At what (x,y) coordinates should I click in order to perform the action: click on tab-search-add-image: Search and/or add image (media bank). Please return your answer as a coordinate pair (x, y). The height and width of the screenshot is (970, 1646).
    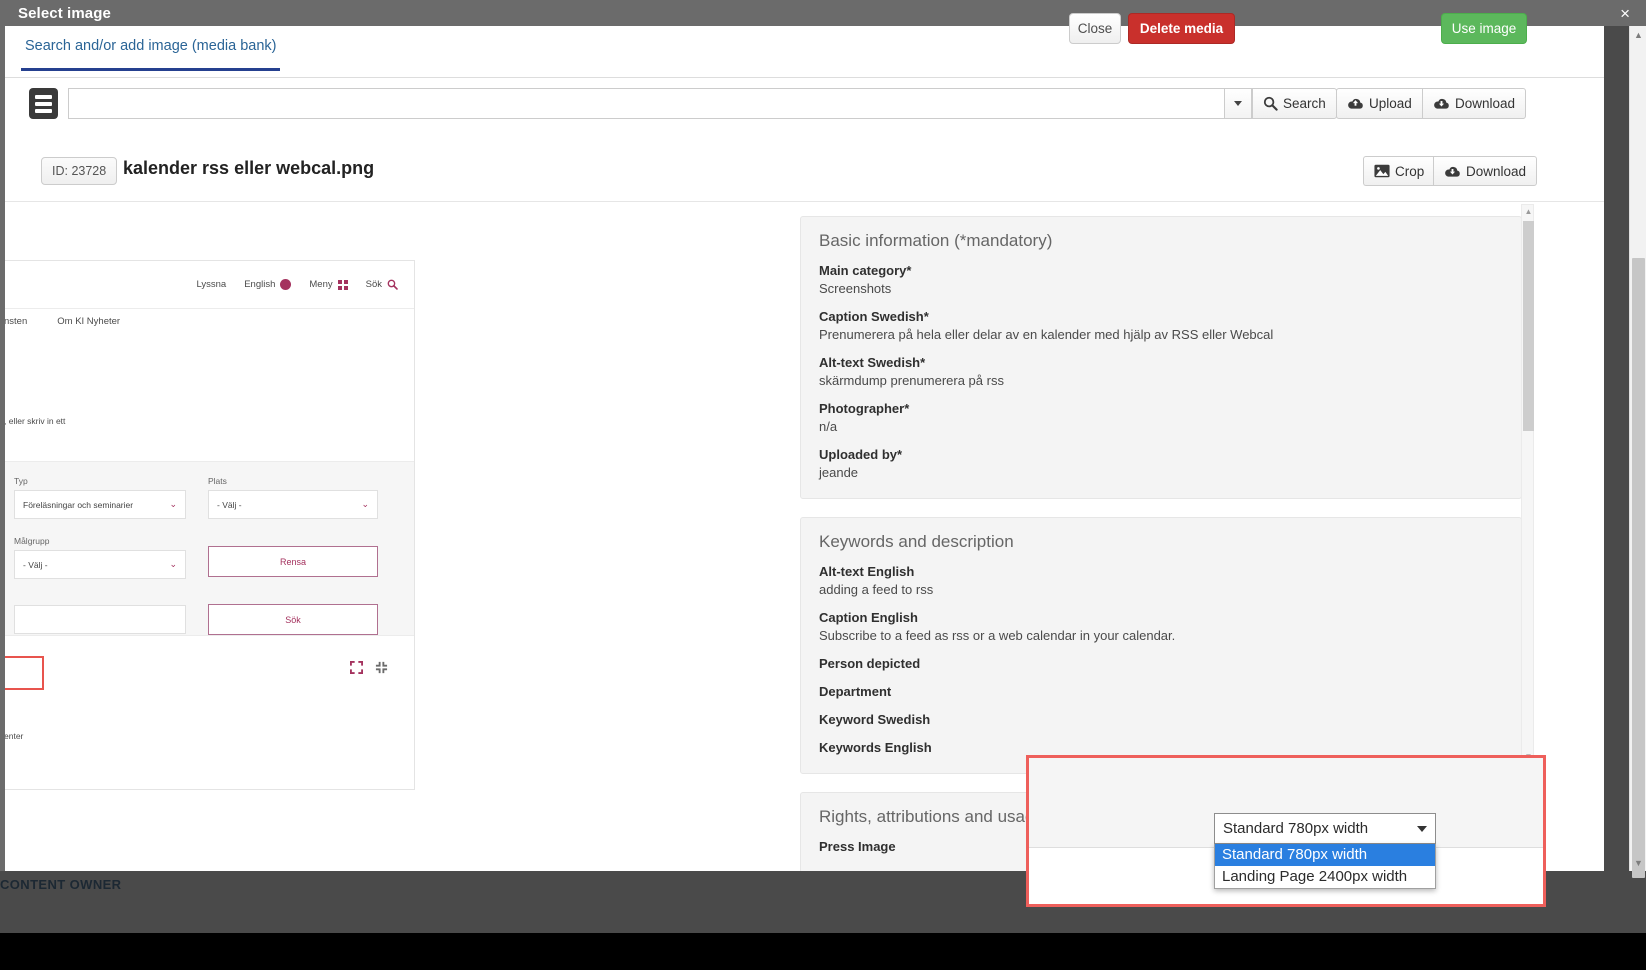
    Looking at the image, I should click on (151, 54).